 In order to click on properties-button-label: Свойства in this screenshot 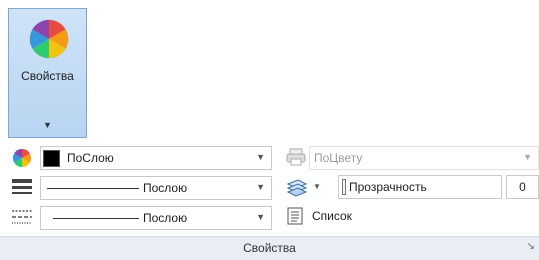, I will do `click(47, 76)`.